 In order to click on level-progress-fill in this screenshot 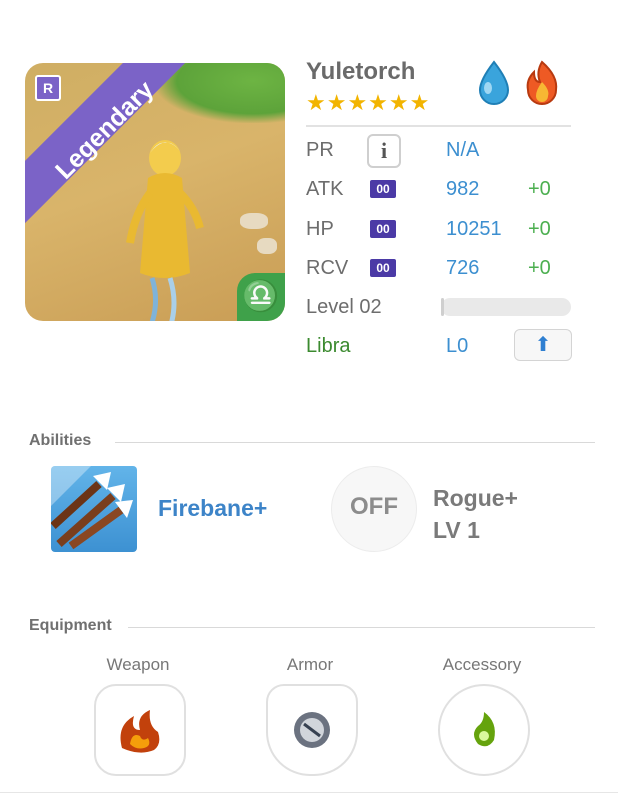, I will do `click(442, 307)`.